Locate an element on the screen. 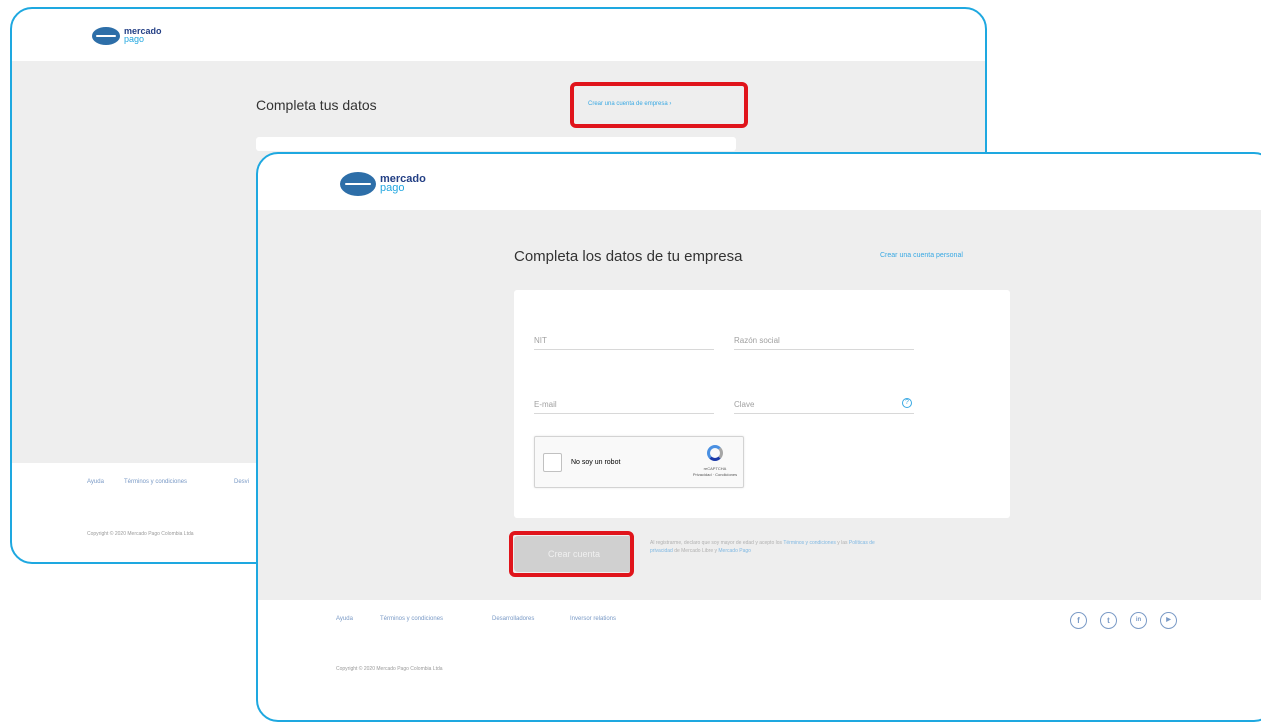  recaptcha-checkbox is located at coordinates (552, 462).